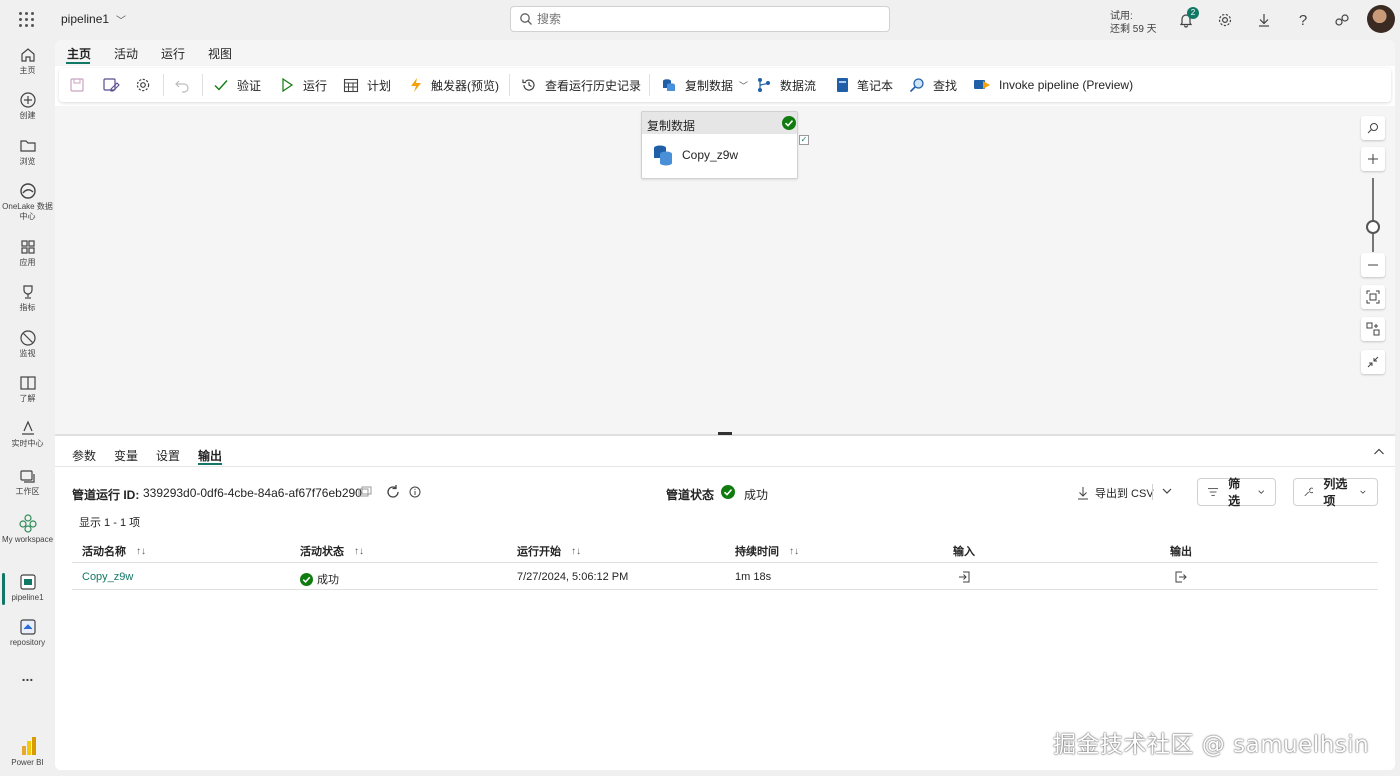 This screenshot has width=1400, height=776. I want to click on collapse-view-button, so click(1373, 362).